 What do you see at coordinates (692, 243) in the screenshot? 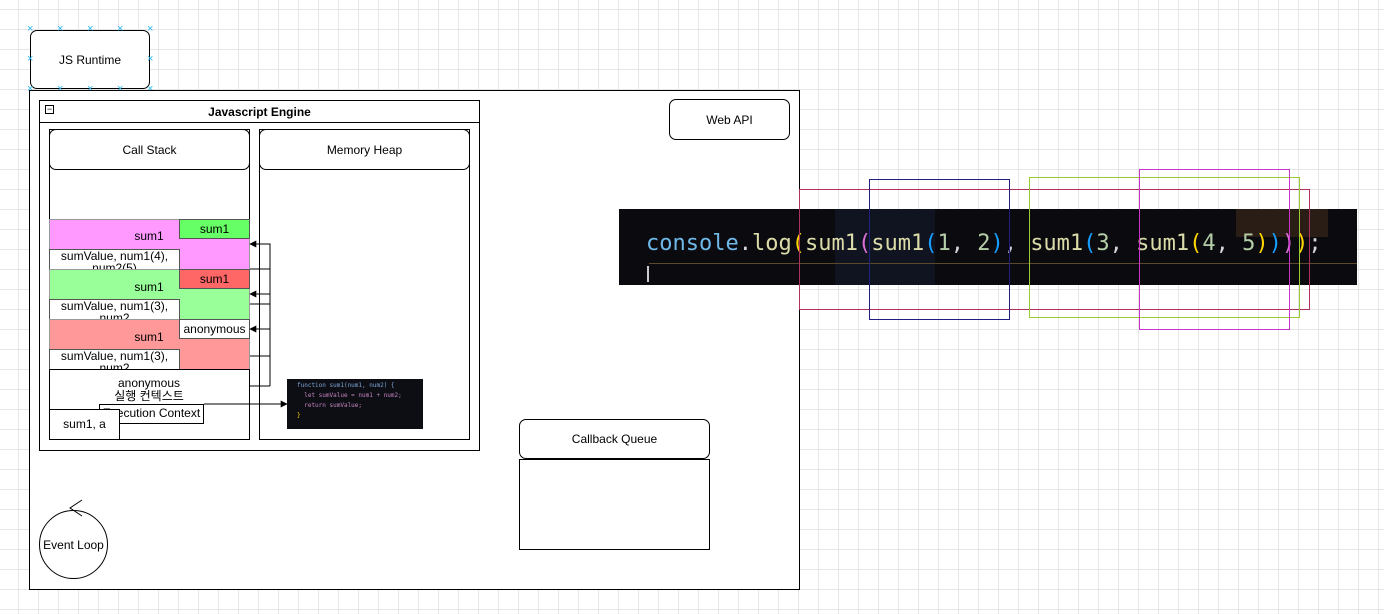
I see `code-token: console` at bounding box center [692, 243].